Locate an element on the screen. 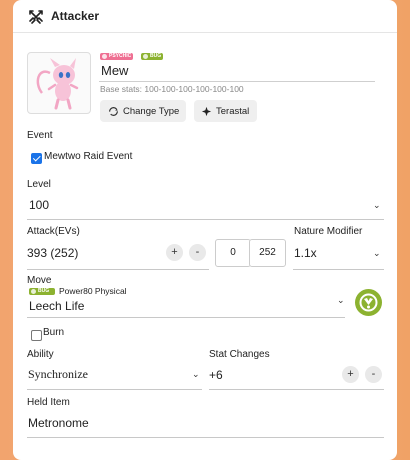 This screenshot has height=460, width=410. move-select: Leech Life is located at coordinates (56, 306).